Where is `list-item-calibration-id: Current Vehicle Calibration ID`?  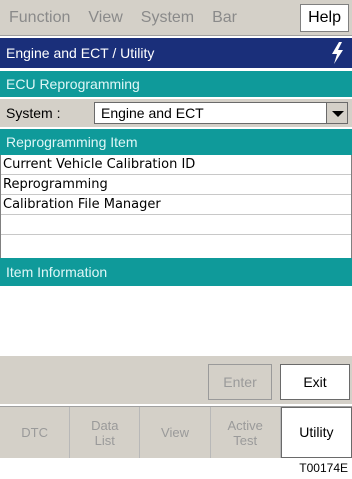 list-item-calibration-id: Current Vehicle Calibration ID is located at coordinates (176, 165).